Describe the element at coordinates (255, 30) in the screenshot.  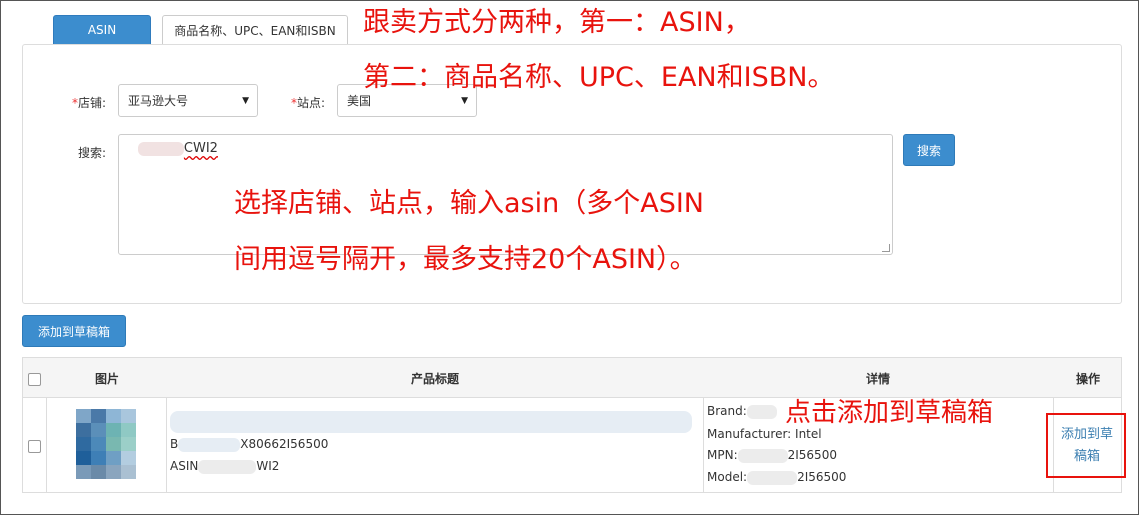
I see `tab-product-name-upc-ean-isbn: 商品名称、UPC、EAN和ISBN` at that location.